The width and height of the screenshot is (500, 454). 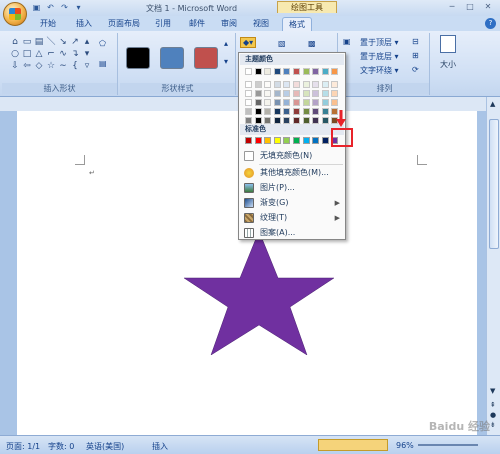 What do you see at coordinates (172, 58) in the screenshot?
I see `style-swatch-blue` at bounding box center [172, 58].